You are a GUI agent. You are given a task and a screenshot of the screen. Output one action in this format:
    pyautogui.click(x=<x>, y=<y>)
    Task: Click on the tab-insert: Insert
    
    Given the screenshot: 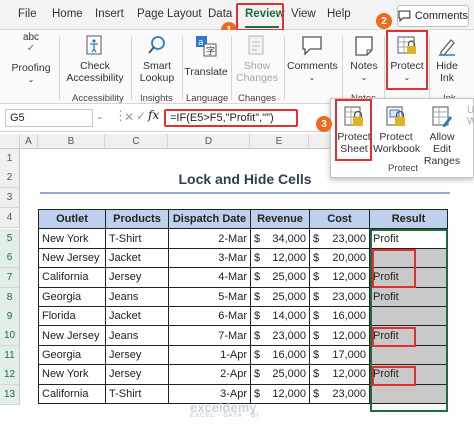 What is the action you would take?
    pyautogui.click(x=109, y=14)
    